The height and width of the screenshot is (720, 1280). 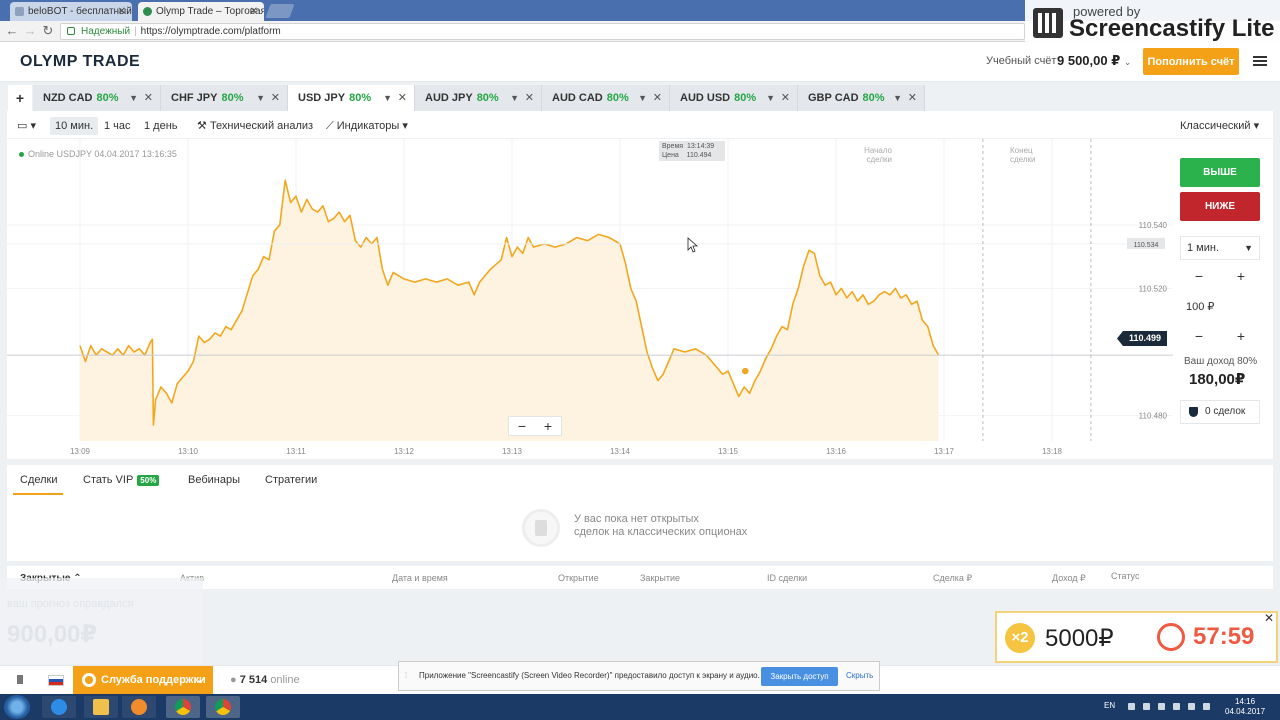 What do you see at coordinates (878, 150) in the screenshot?
I see `deal-start-line1: Начало` at bounding box center [878, 150].